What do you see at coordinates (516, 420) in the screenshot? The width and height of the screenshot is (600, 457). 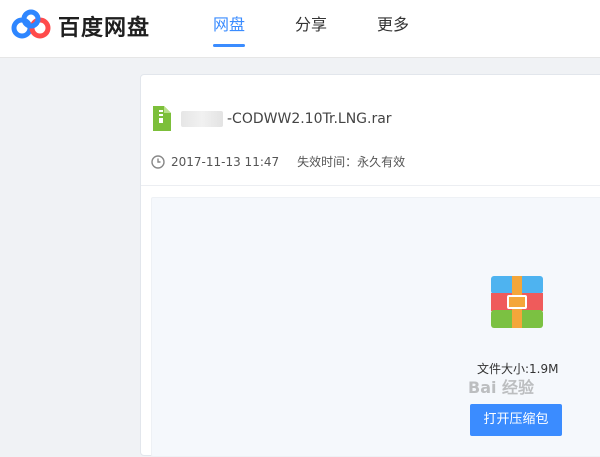 I see `open-archive-button: 打开压缩包` at bounding box center [516, 420].